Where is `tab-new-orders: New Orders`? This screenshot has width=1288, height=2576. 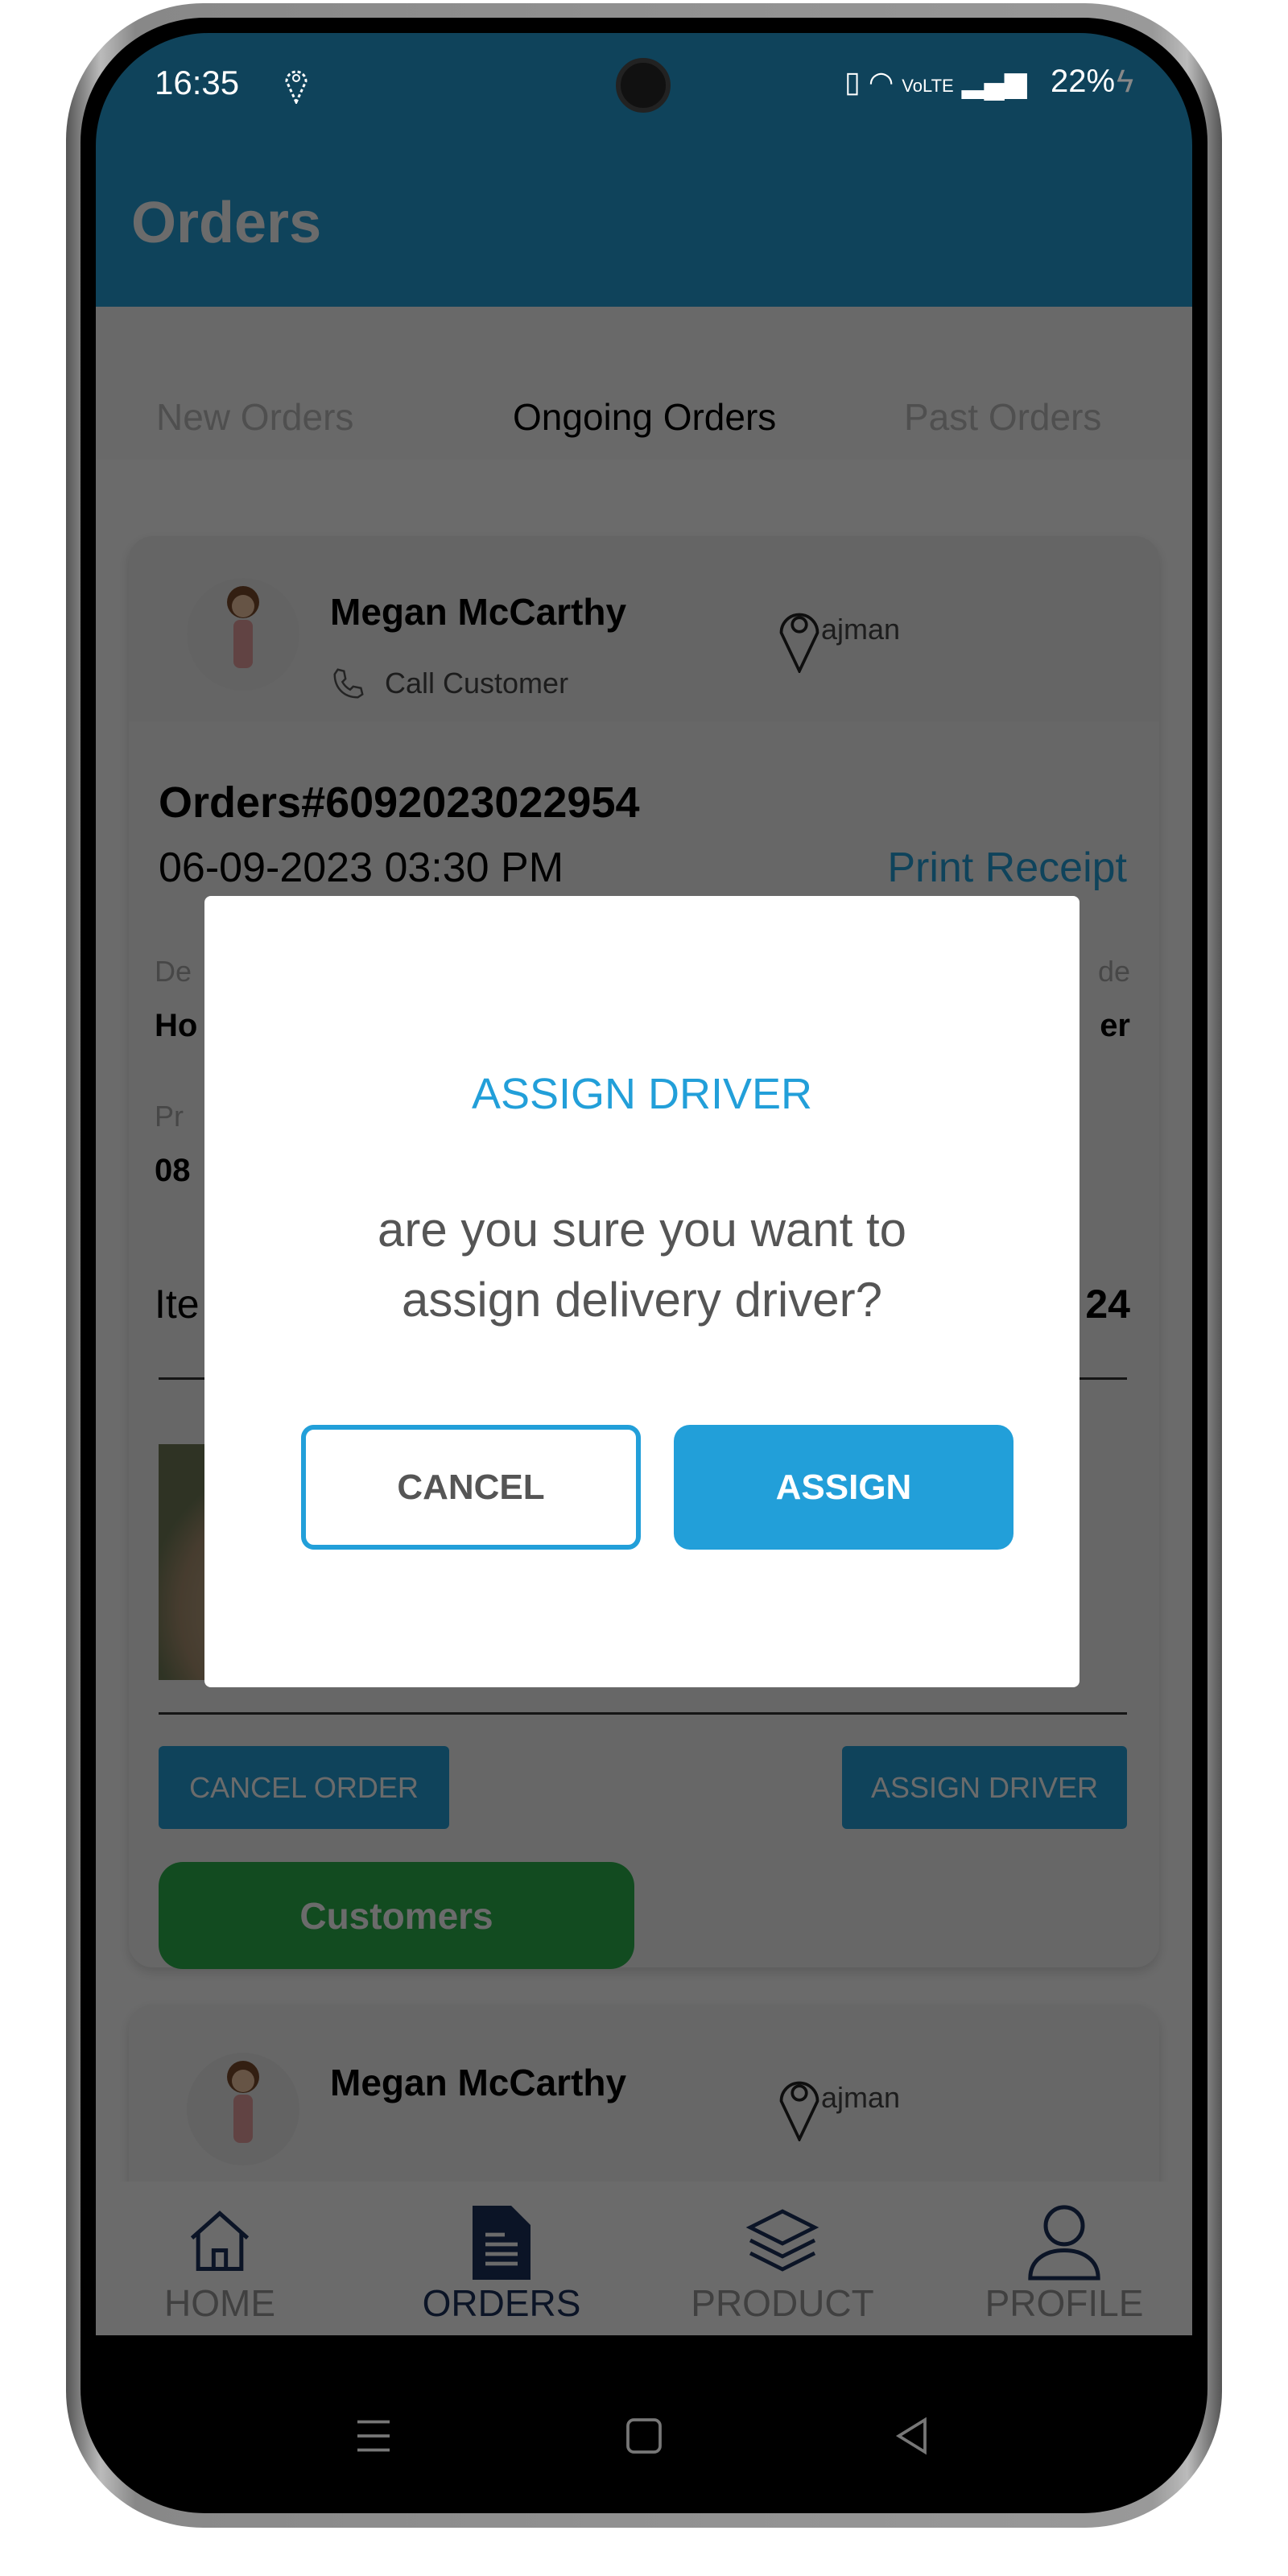
tab-new-orders: New Orders is located at coordinates (254, 417).